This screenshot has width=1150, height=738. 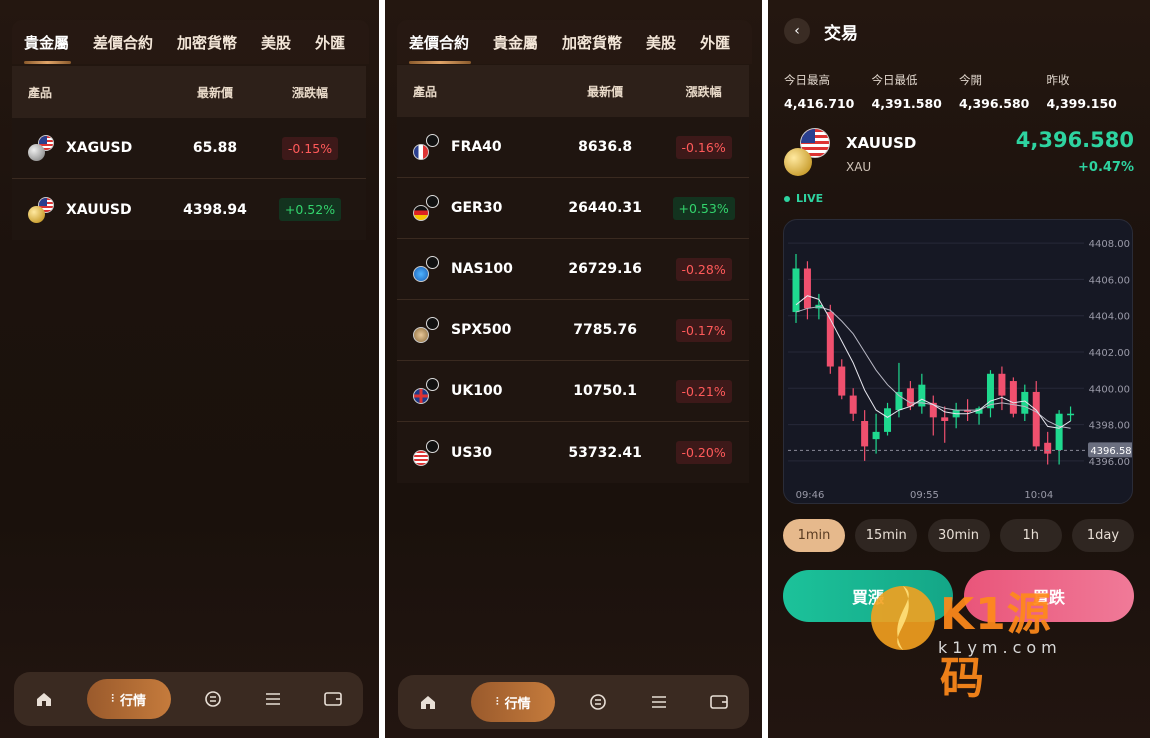 I want to click on table-row: XAUUSD 4398.94 +0.52%, so click(x=189, y=209).